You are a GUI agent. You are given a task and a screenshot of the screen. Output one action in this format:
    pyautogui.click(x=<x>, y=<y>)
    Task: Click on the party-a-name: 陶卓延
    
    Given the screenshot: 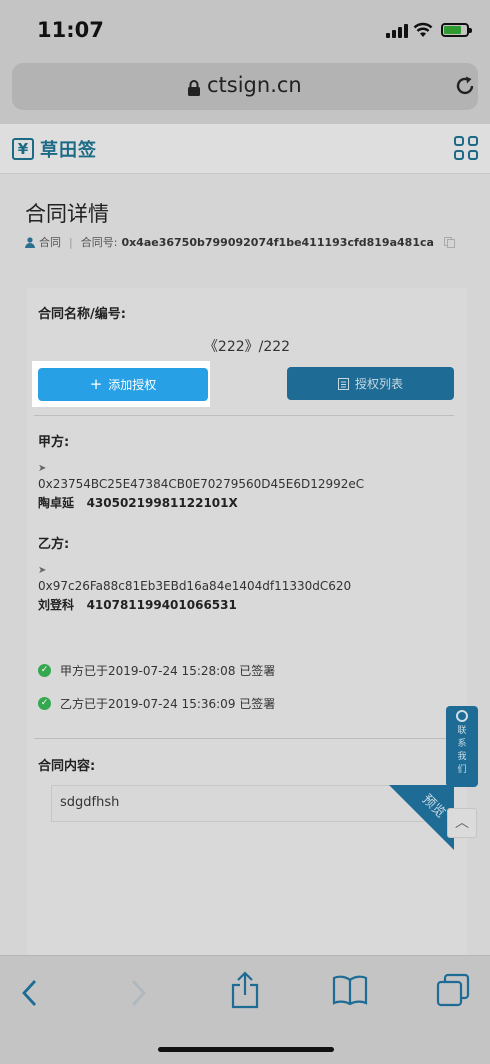 What is the action you would take?
    pyautogui.click(x=56, y=503)
    